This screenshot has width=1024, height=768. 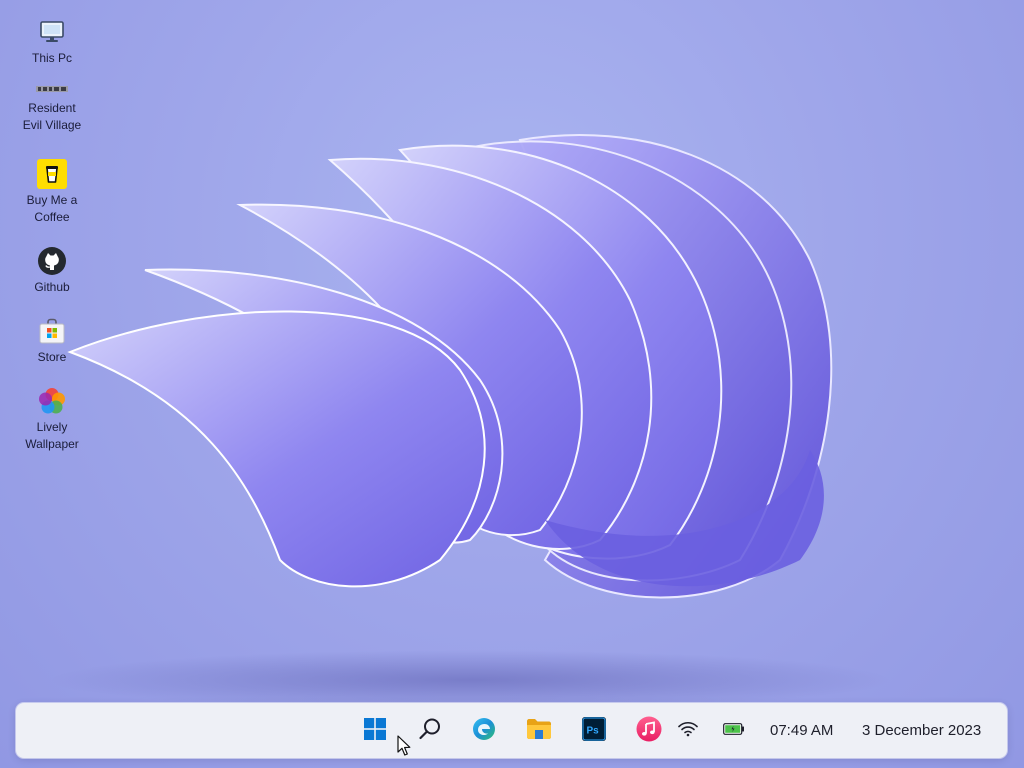 I want to click on photoshop-icon: Ps, so click(x=594, y=731).